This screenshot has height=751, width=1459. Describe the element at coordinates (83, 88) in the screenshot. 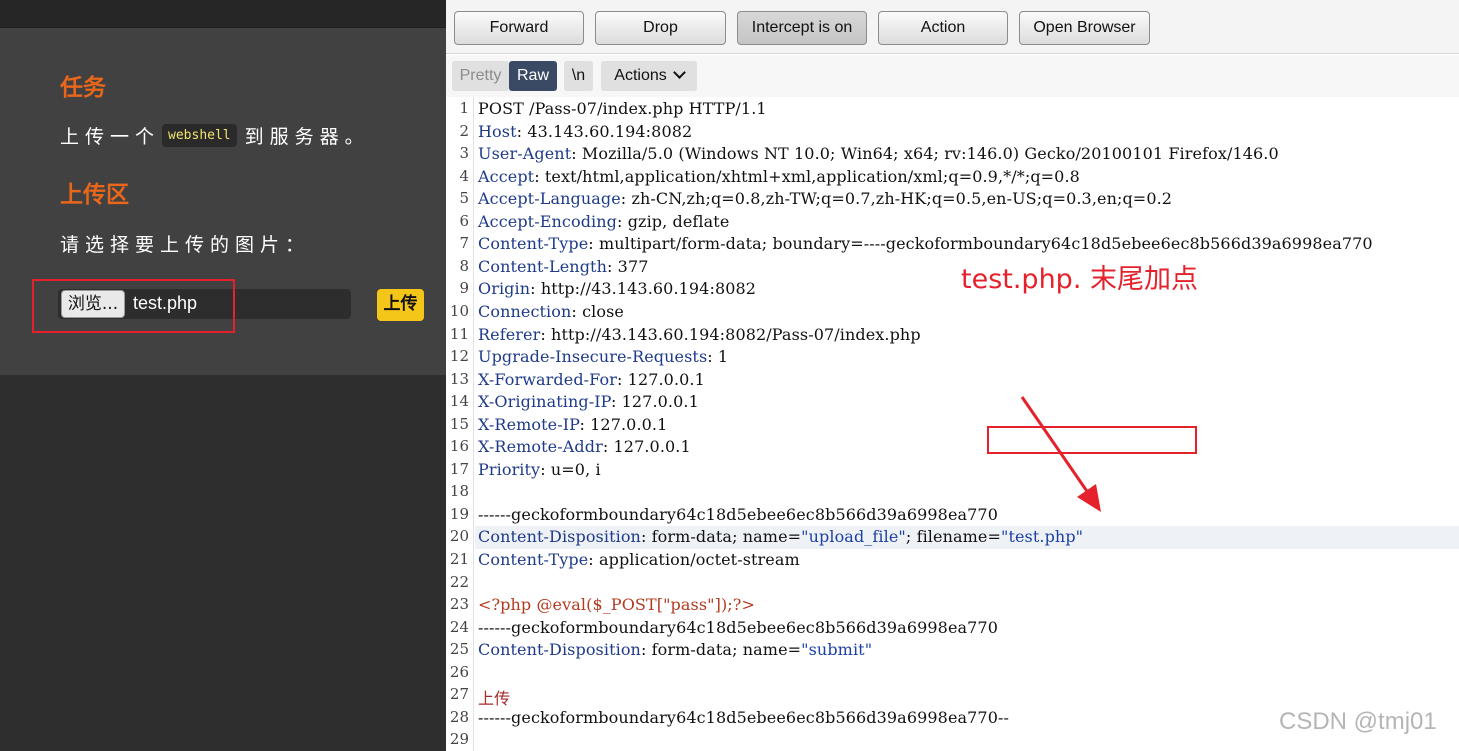

I see `task-heading: 任务` at that location.